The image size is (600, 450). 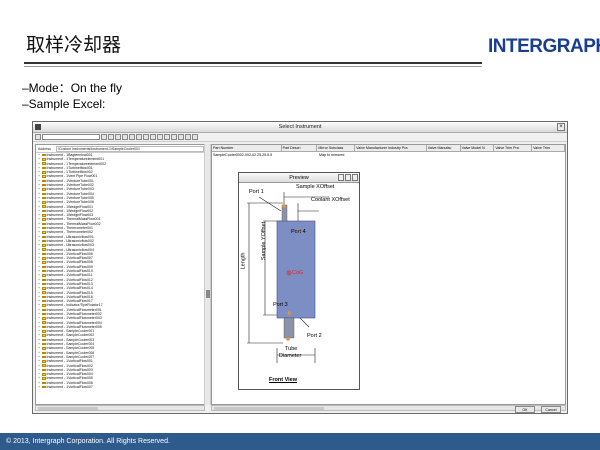 I want to click on close-icon, so click(x=355, y=177).